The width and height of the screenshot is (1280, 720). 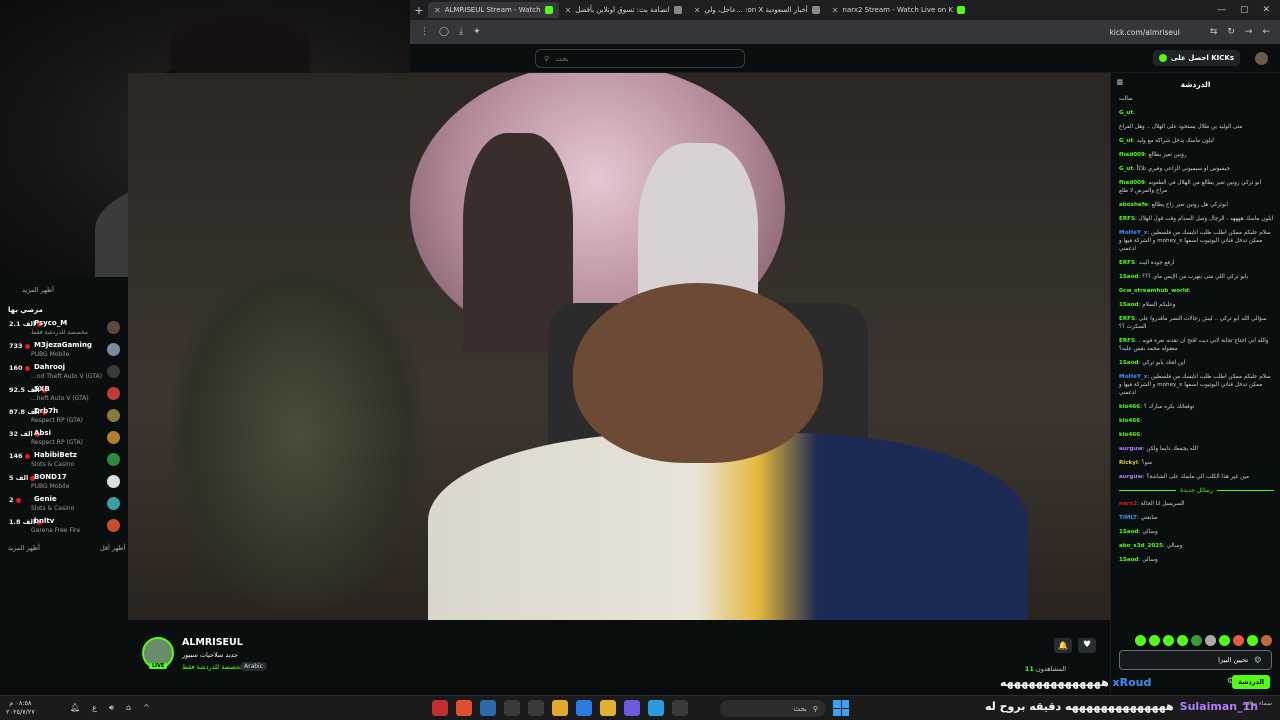 What do you see at coordinates (1196, 58) in the screenshot?
I see `get-kicks-button: احصل على KICKs` at bounding box center [1196, 58].